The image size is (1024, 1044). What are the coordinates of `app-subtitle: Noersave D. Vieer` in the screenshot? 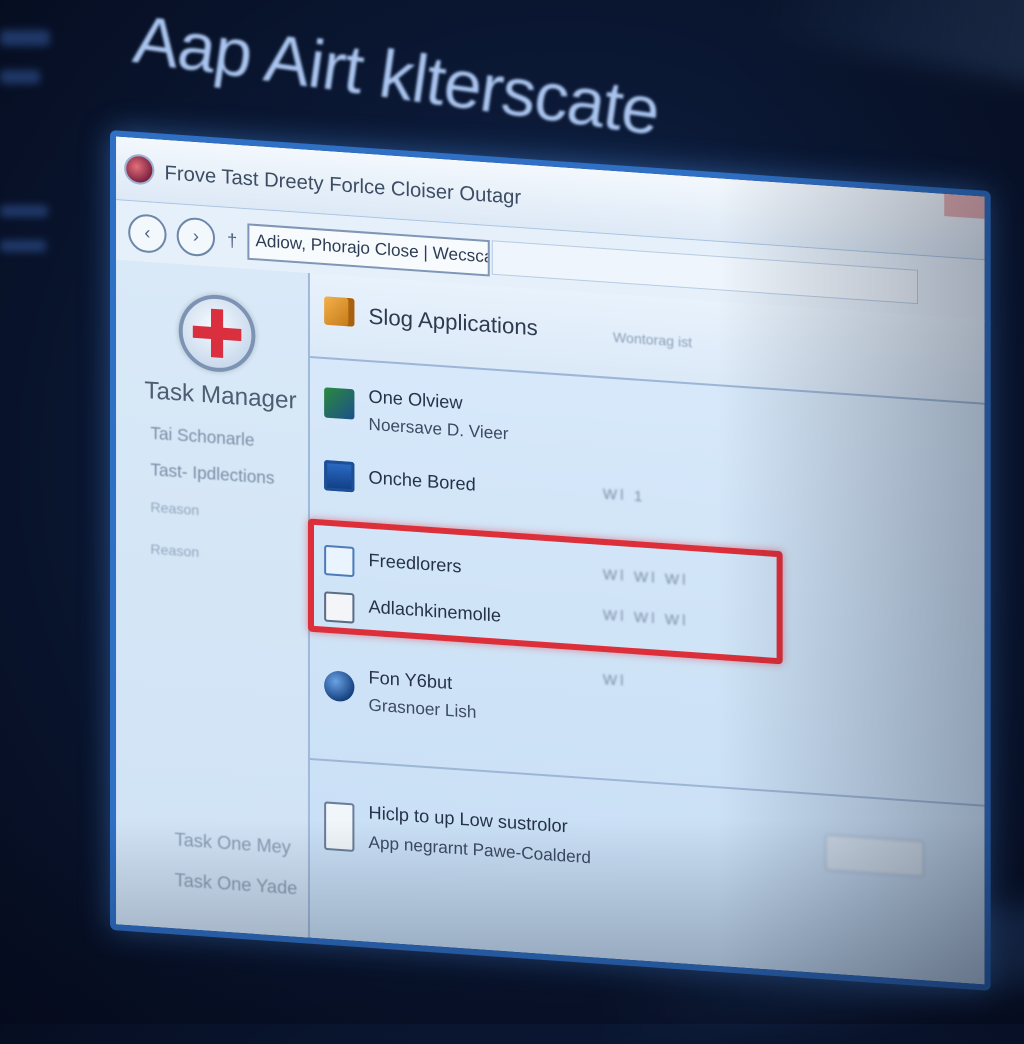 It's located at (438, 429).